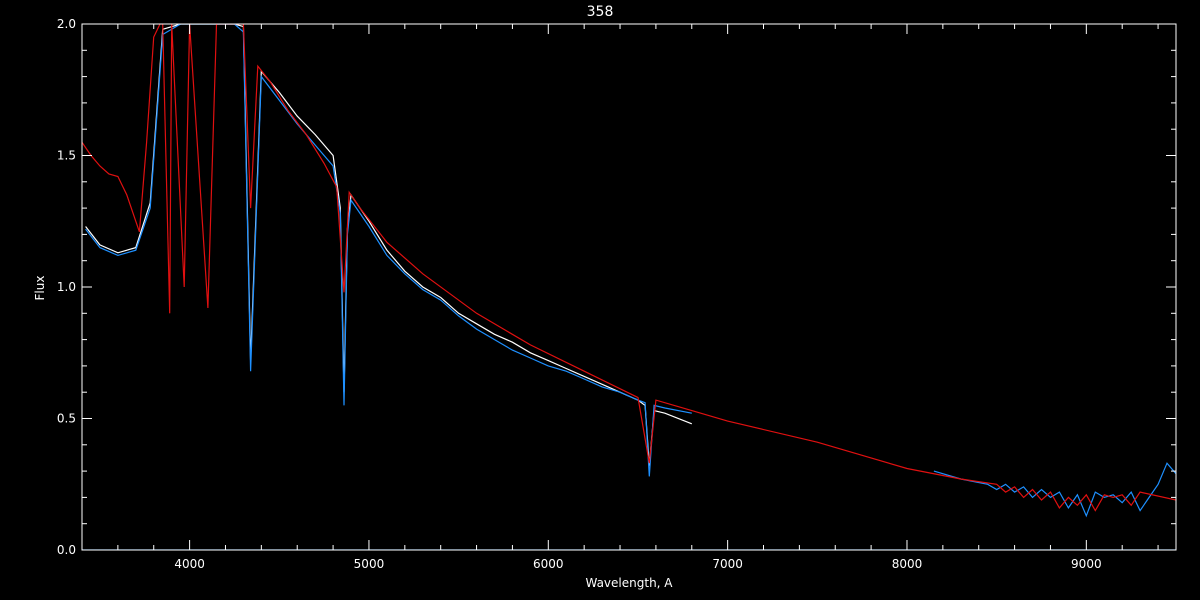 This screenshot has width=1200, height=600. I want to click on x-tick-label: 8000, so click(907, 564).